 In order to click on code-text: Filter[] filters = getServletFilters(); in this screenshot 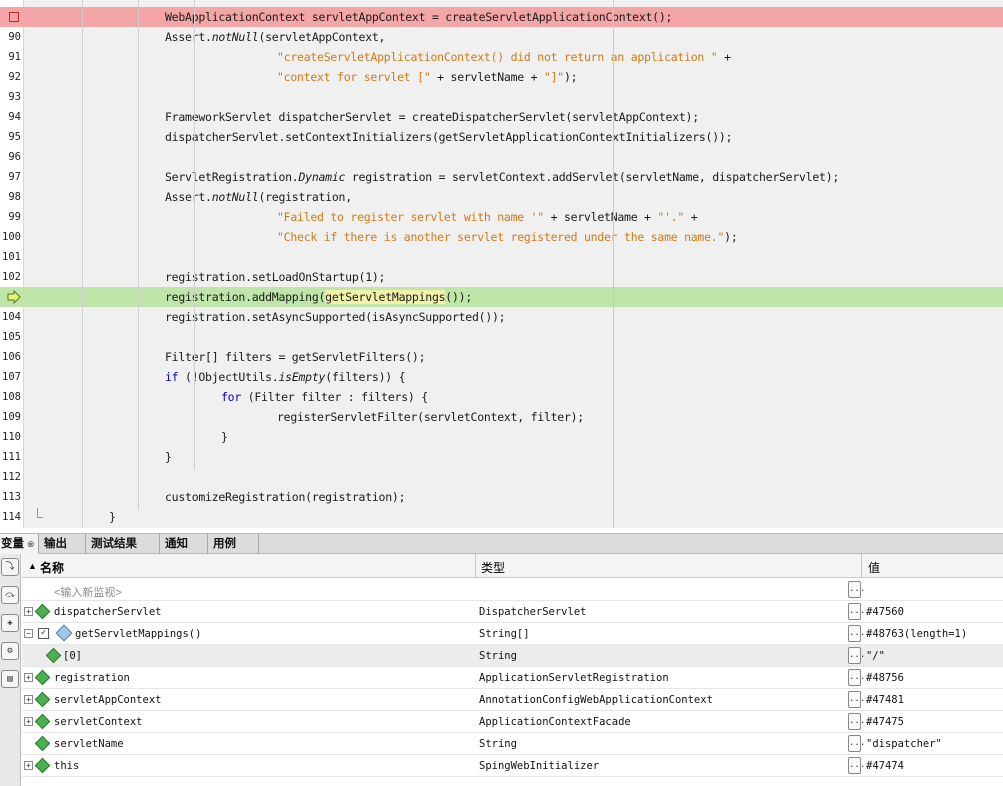, I will do `click(295, 357)`.